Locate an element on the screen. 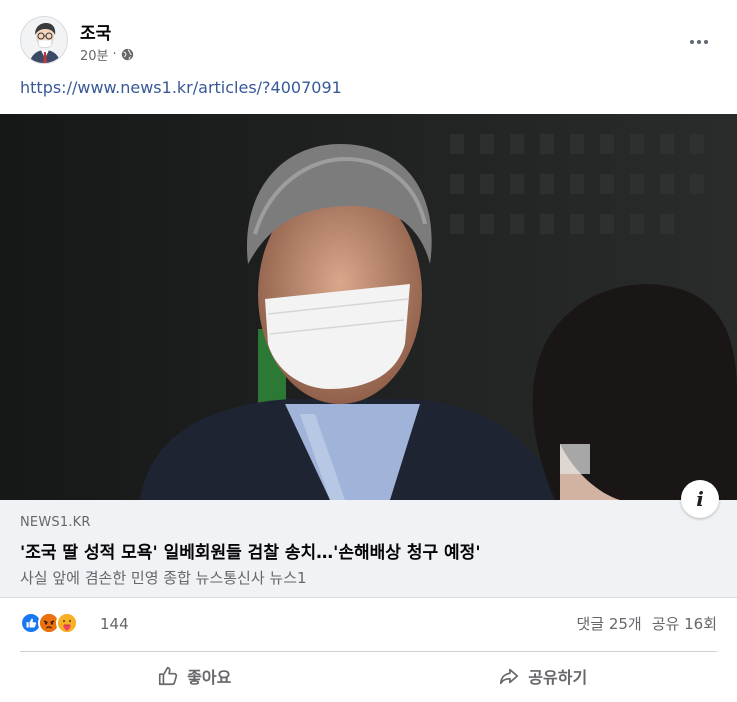 Image resolution: width=737 pixels, height=702 pixels. like-icon is located at coordinates (168, 676).